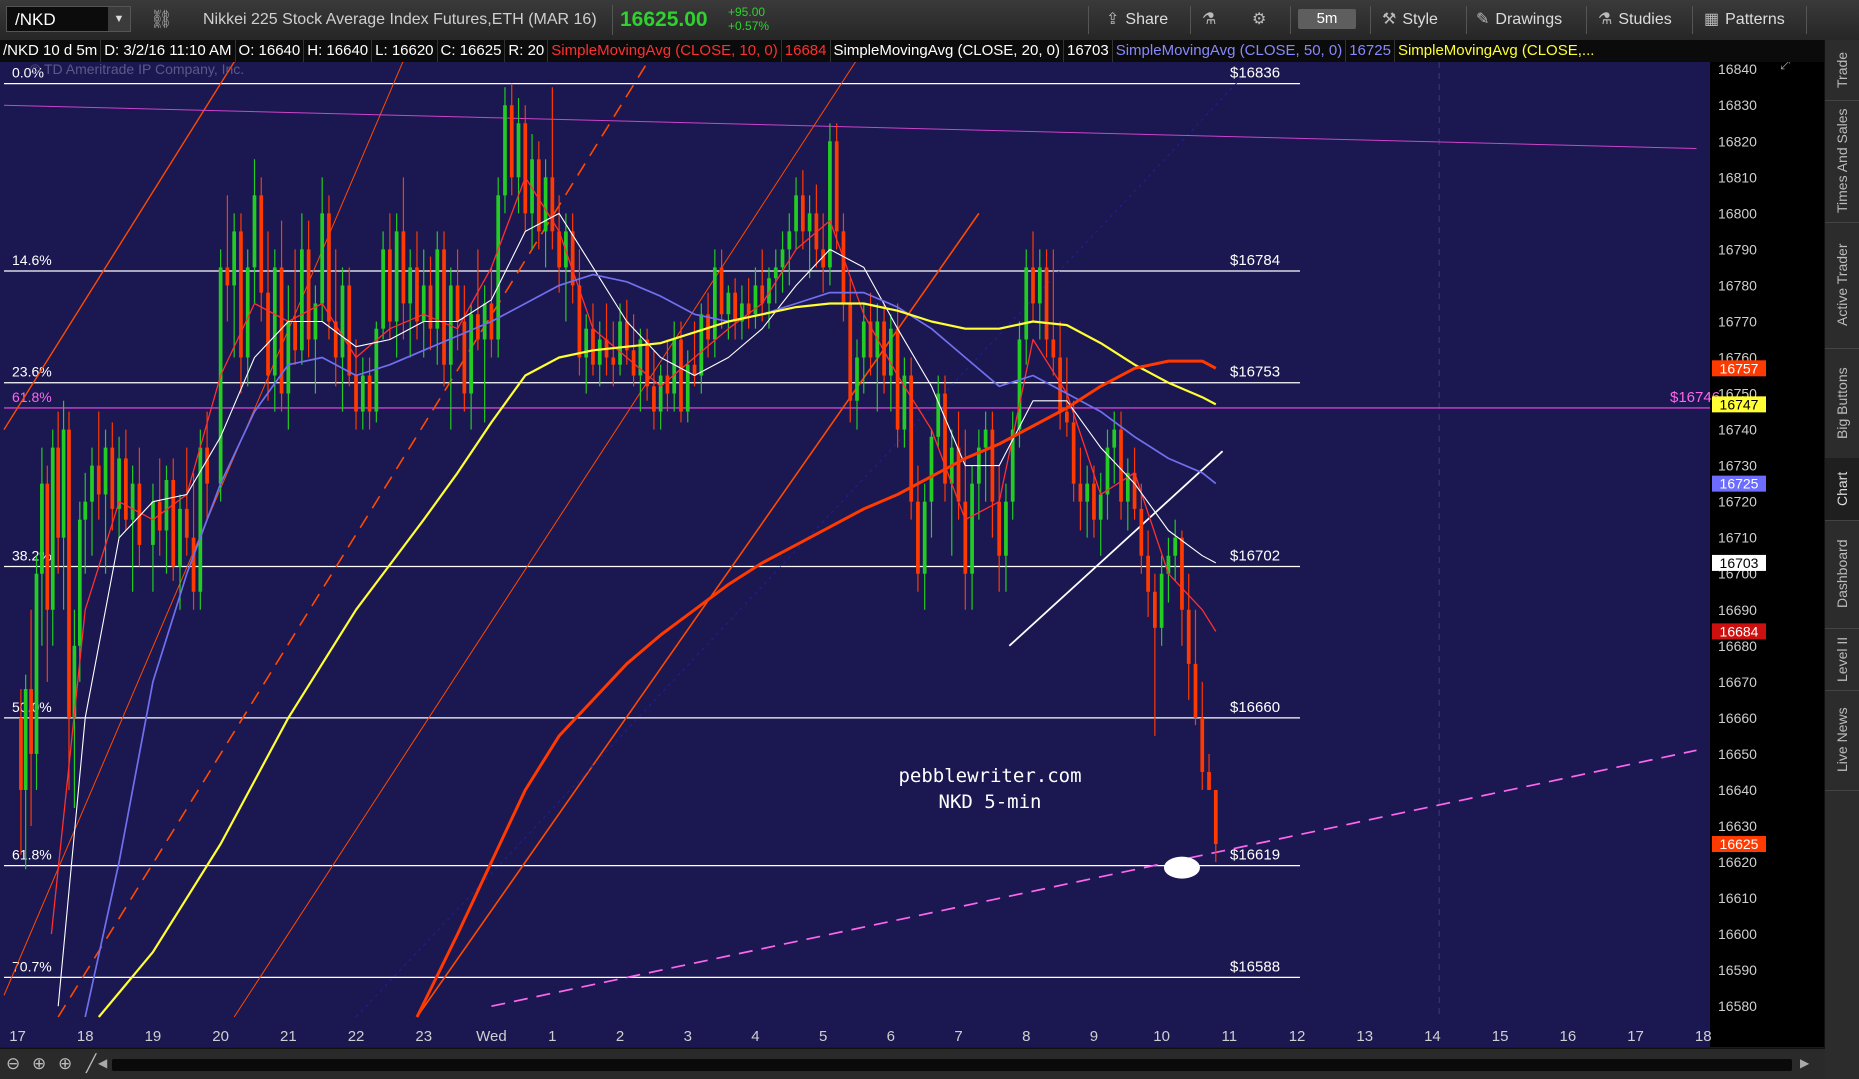 This screenshot has height=1079, width=1859. I want to click on y-tick-label: 16640, so click(1737, 790).